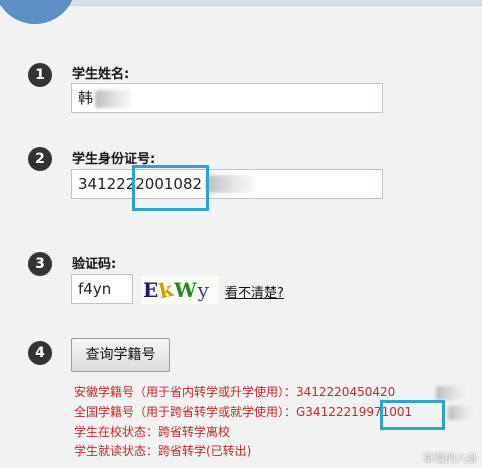 The height and width of the screenshot is (468, 482). Describe the element at coordinates (170, 188) in the screenshot. I see `id-highlight-box` at that location.